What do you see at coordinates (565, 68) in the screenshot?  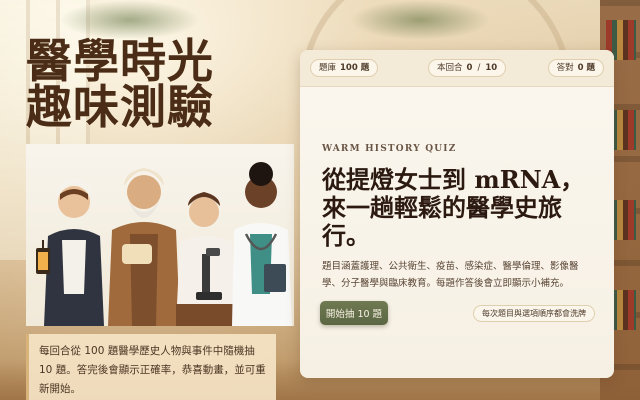 I see `correct-label: 答對` at bounding box center [565, 68].